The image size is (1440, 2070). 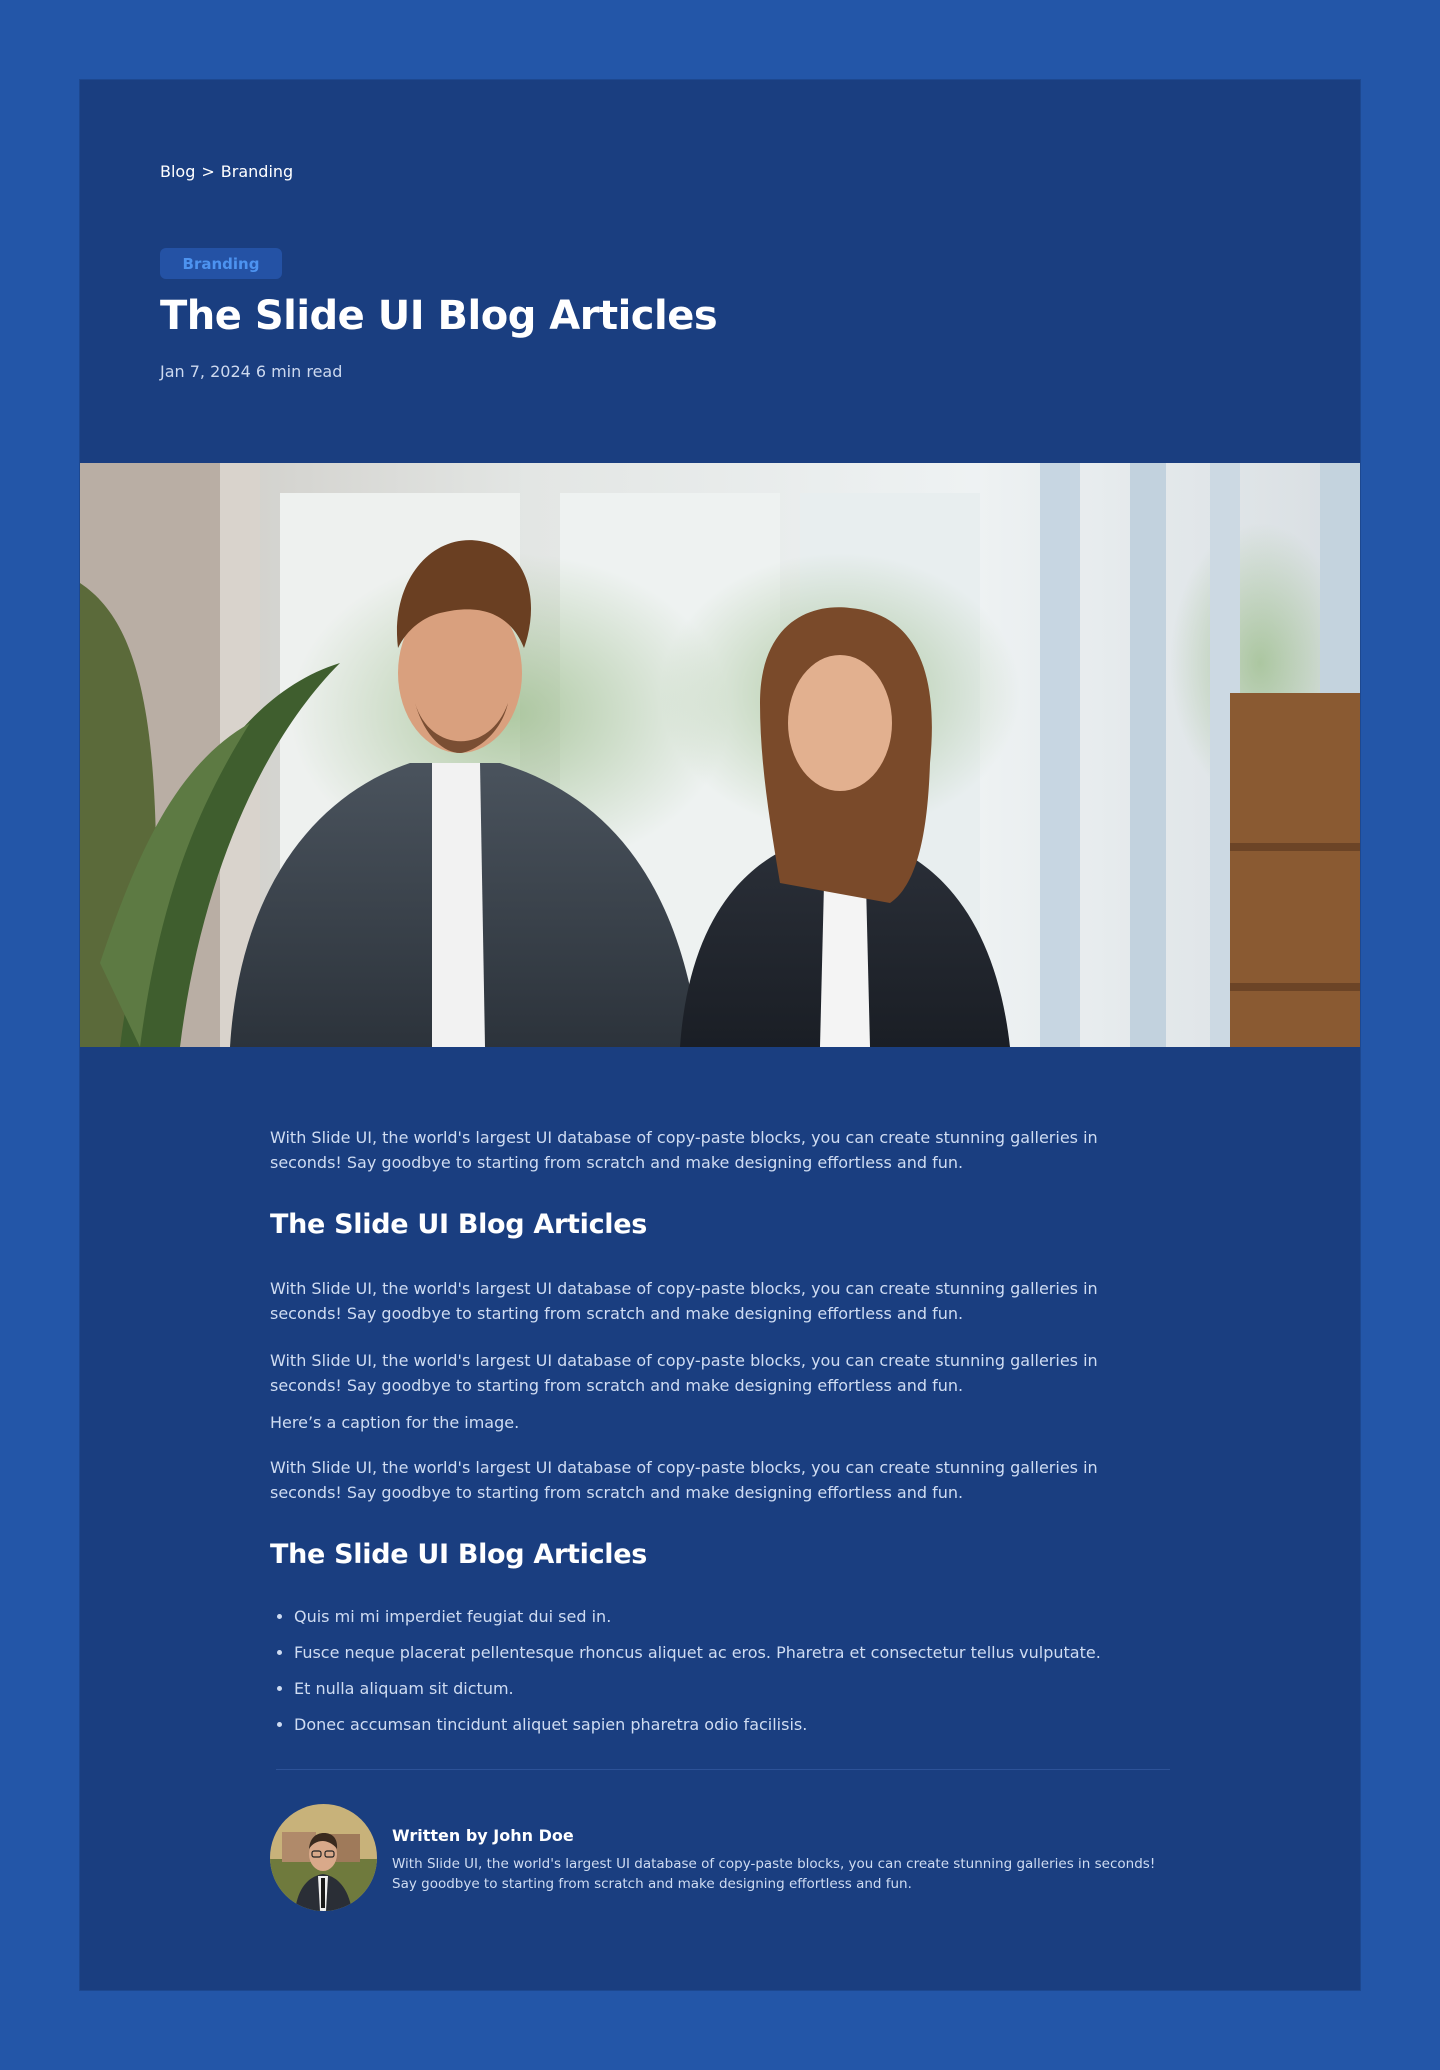 I want to click on breadcrumb-current: Branding, so click(x=257, y=171).